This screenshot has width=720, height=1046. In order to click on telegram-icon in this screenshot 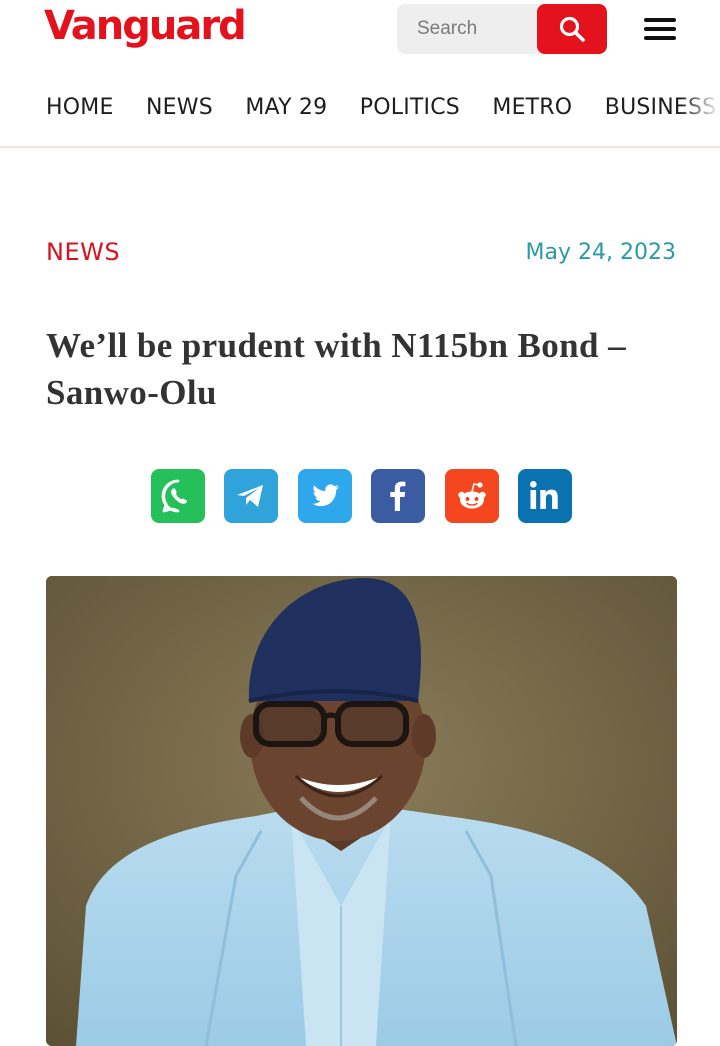, I will do `click(250, 496)`.